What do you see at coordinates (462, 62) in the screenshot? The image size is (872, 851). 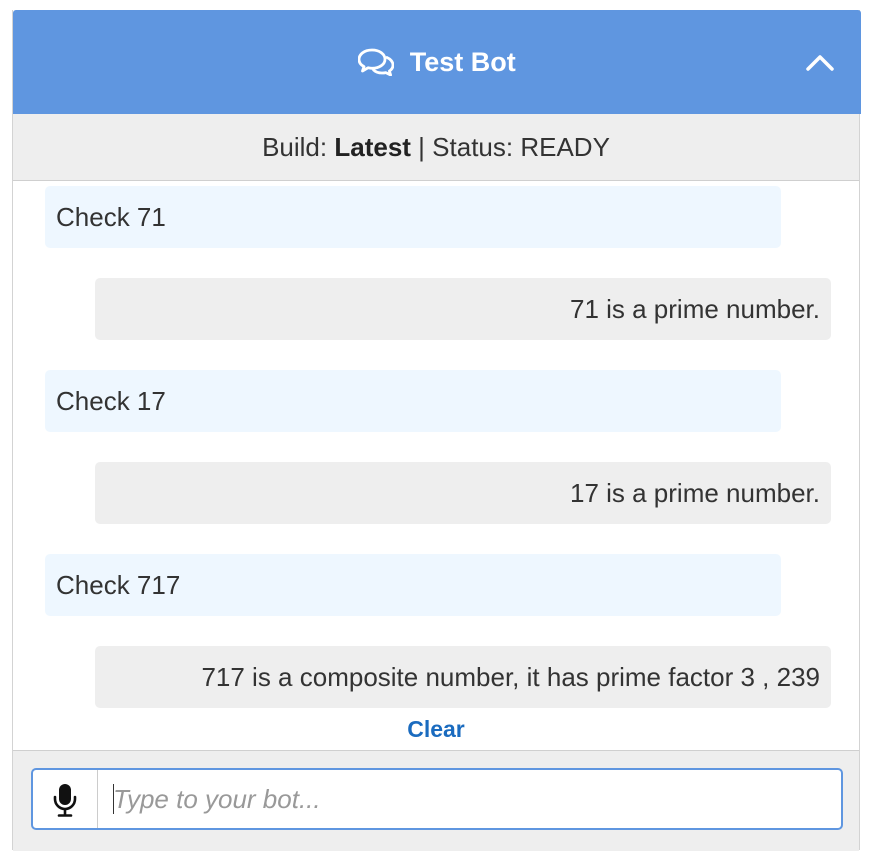 I see `bot-title: Test Bot` at bounding box center [462, 62].